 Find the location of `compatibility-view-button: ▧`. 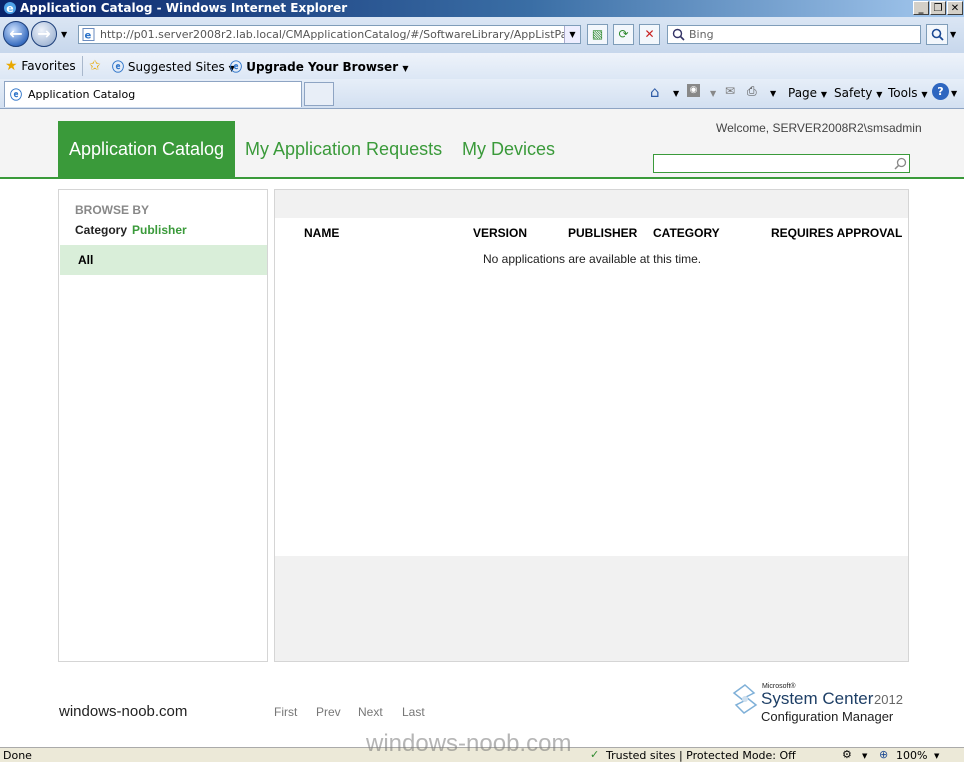

compatibility-view-button: ▧ is located at coordinates (597, 34).